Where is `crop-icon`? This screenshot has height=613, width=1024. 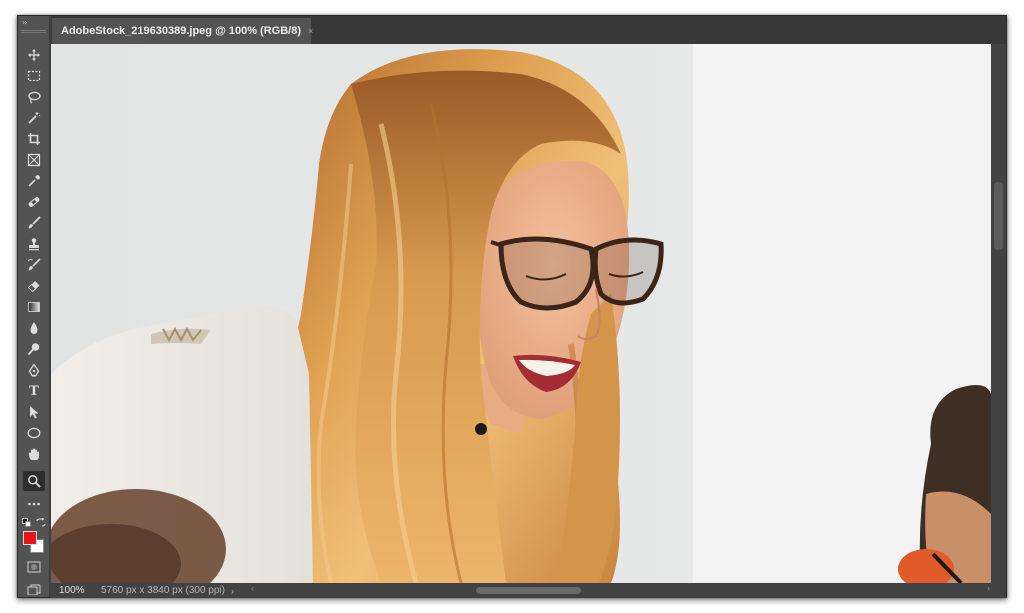
crop-icon is located at coordinates (34, 139).